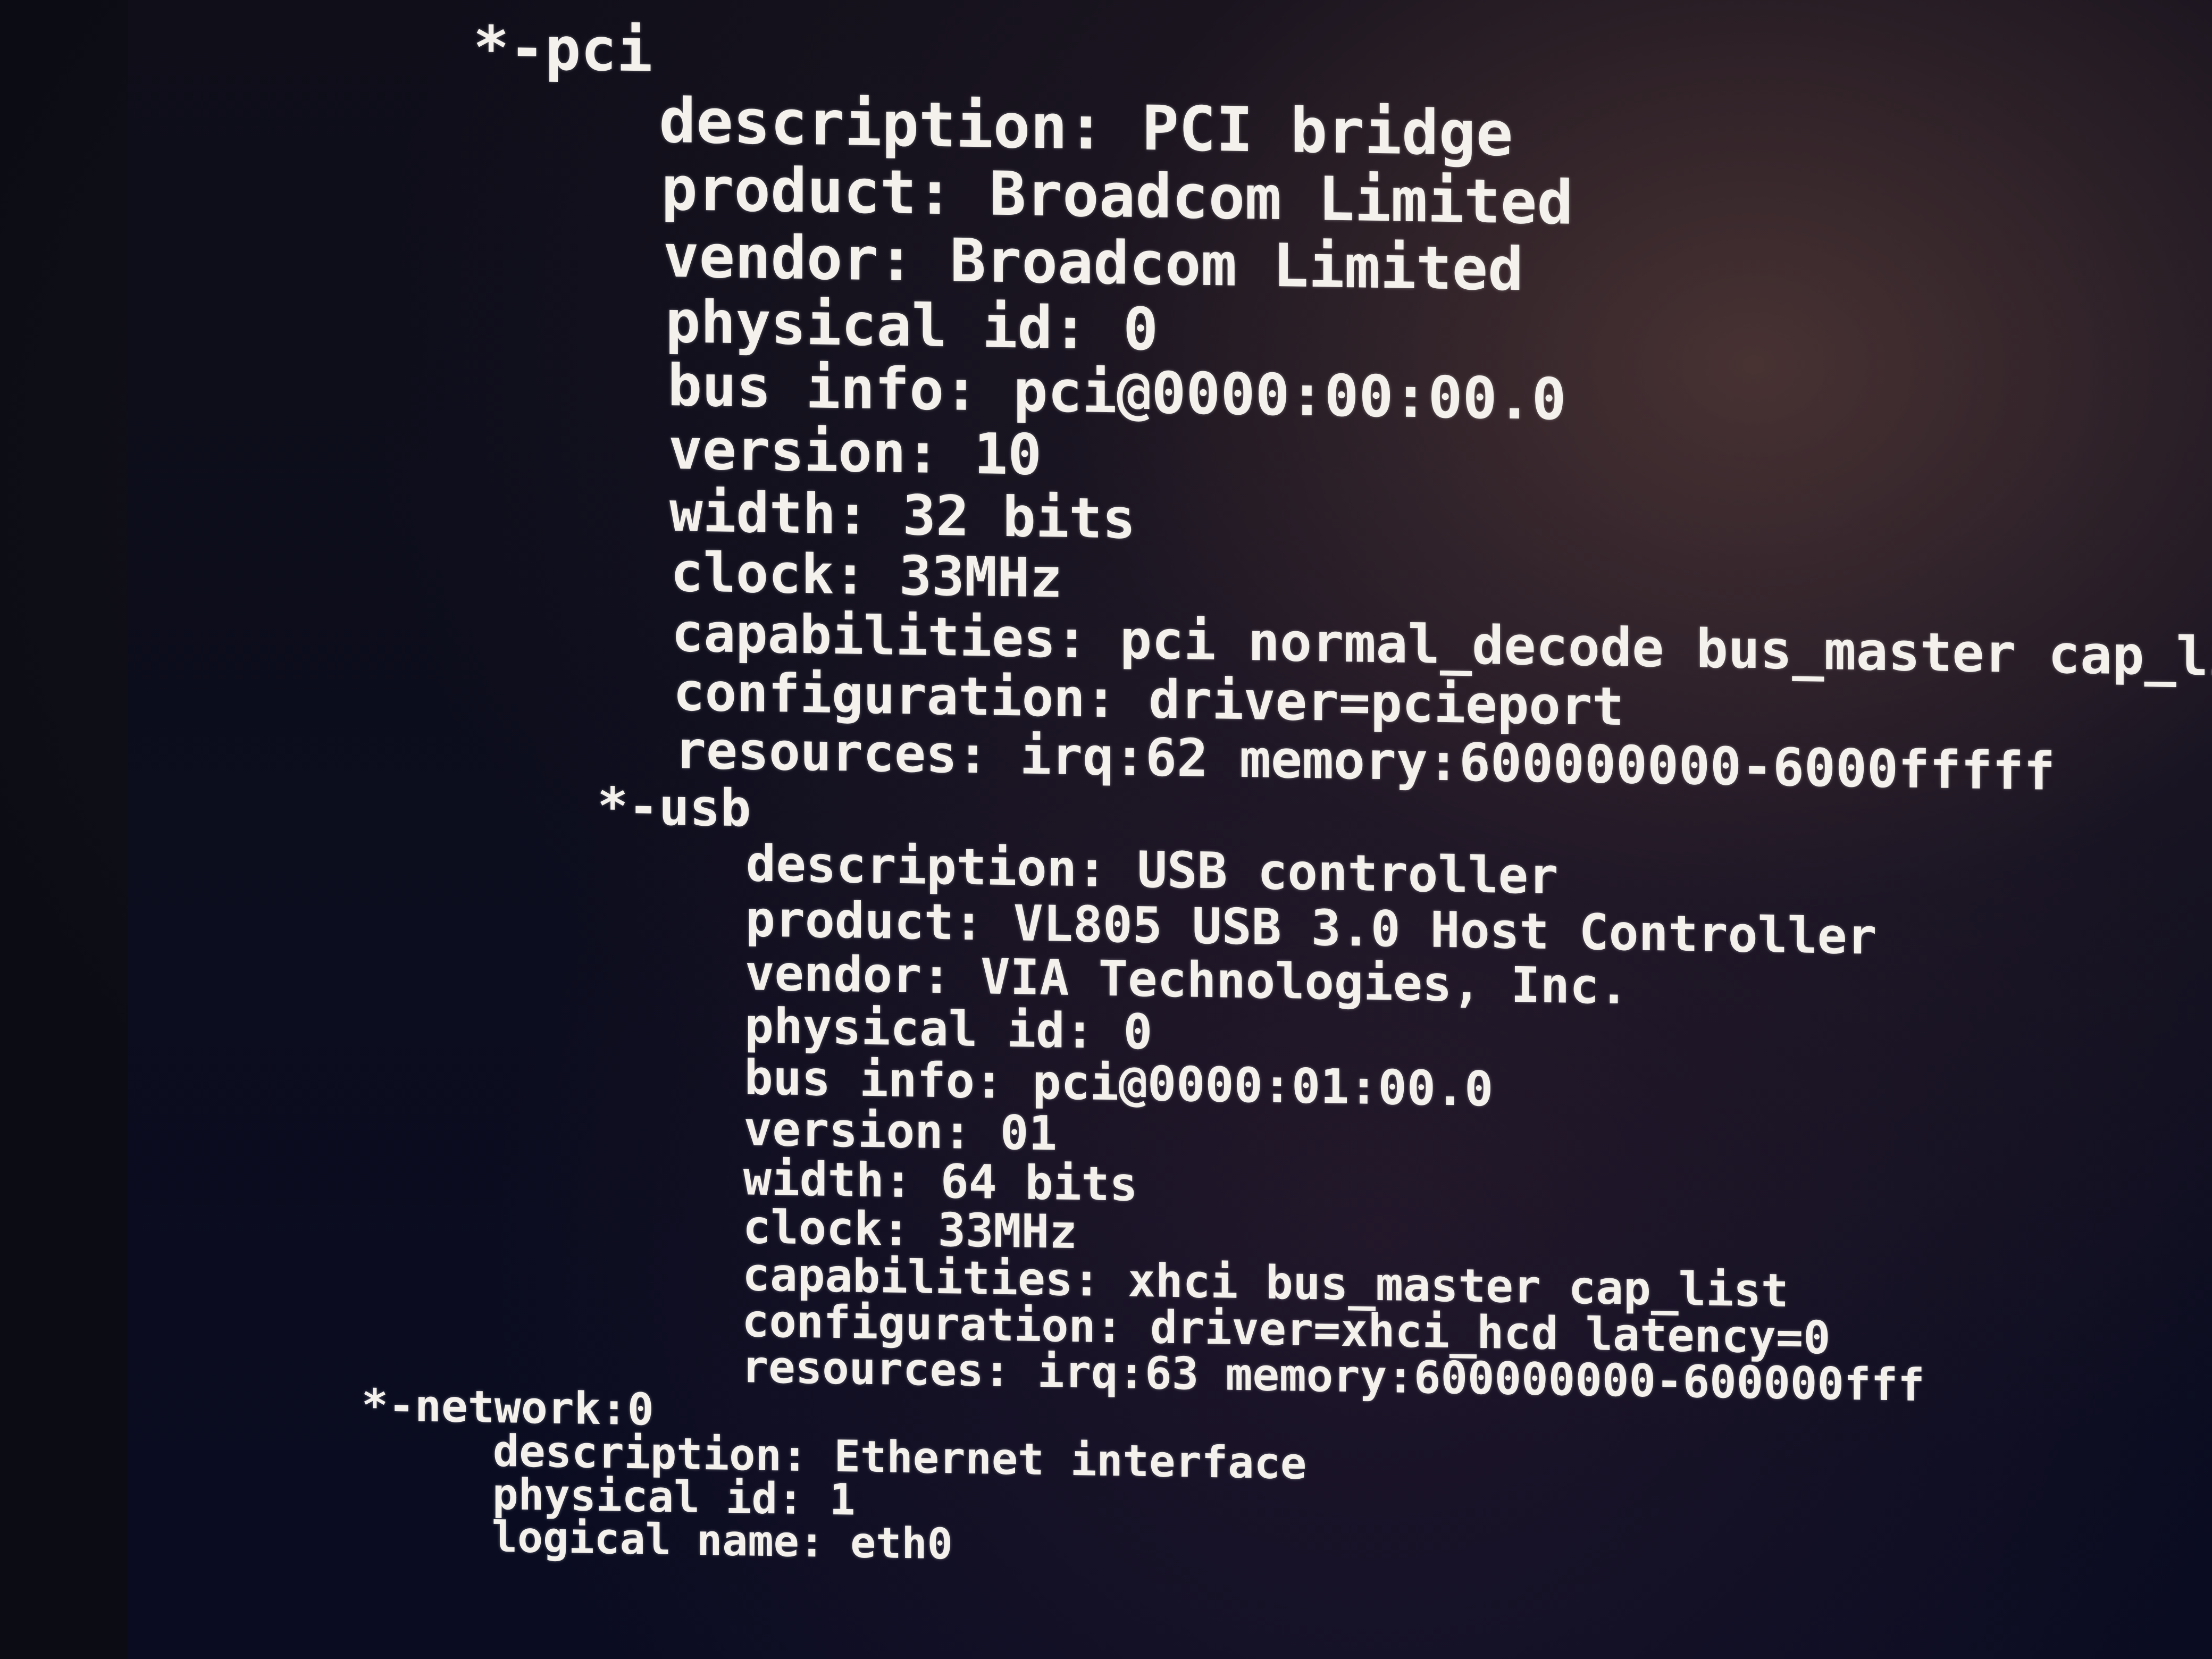  What do you see at coordinates (819, 513) in the screenshot?
I see `terminal-line: width: 32 bits` at bounding box center [819, 513].